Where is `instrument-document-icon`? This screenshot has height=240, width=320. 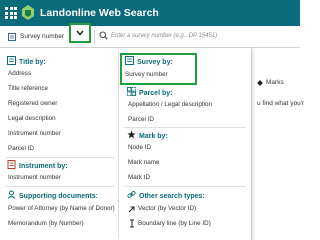 instrument-document-icon is located at coordinates (11, 164).